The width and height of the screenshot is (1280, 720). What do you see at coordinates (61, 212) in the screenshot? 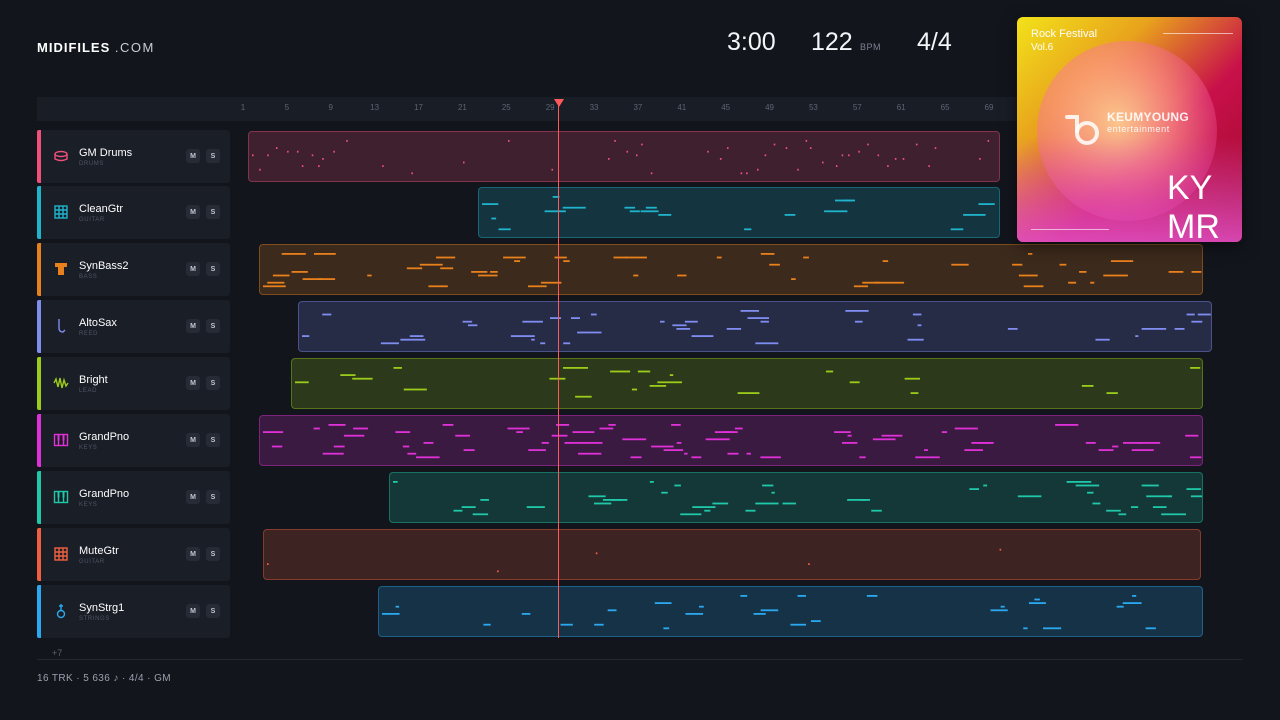
I see `guitar-fretboard-icon` at bounding box center [61, 212].